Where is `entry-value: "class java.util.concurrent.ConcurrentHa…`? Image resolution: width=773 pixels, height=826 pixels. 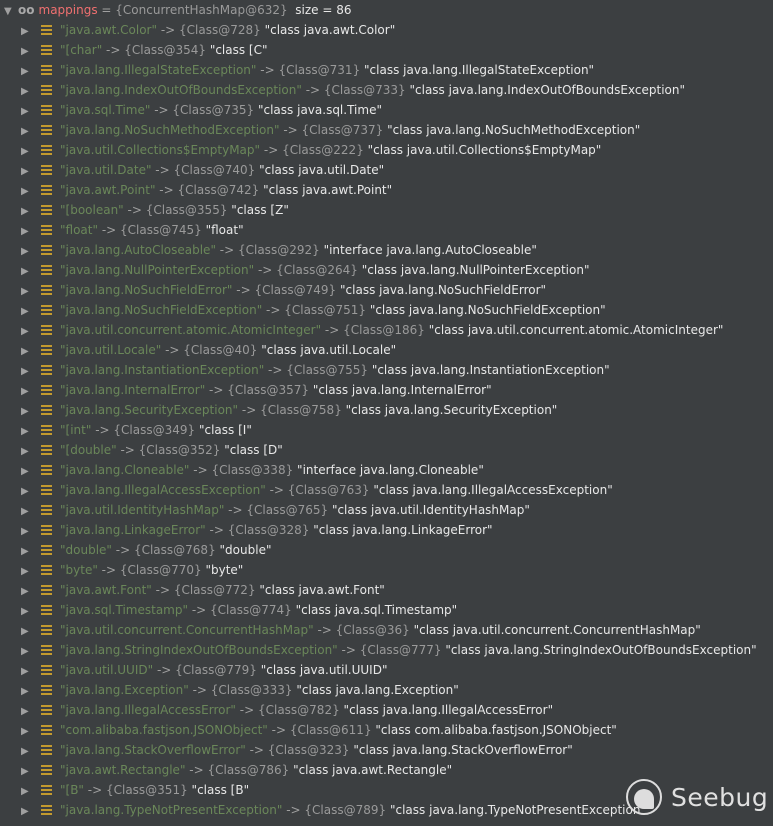 entry-value: "class java.util.concurrent.ConcurrentHa… is located at coordinates (557, 630).